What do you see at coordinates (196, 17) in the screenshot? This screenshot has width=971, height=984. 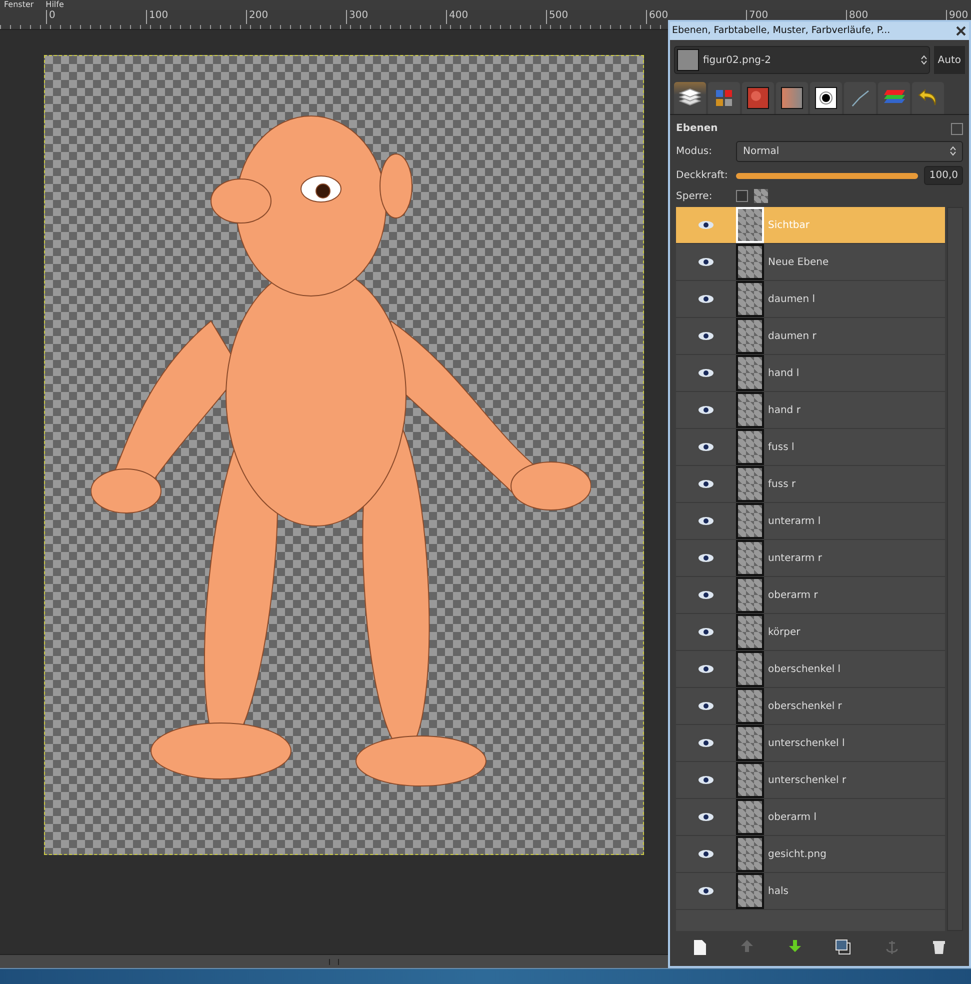 I see `ruler-label: 100` at bounding box center [196, 17].